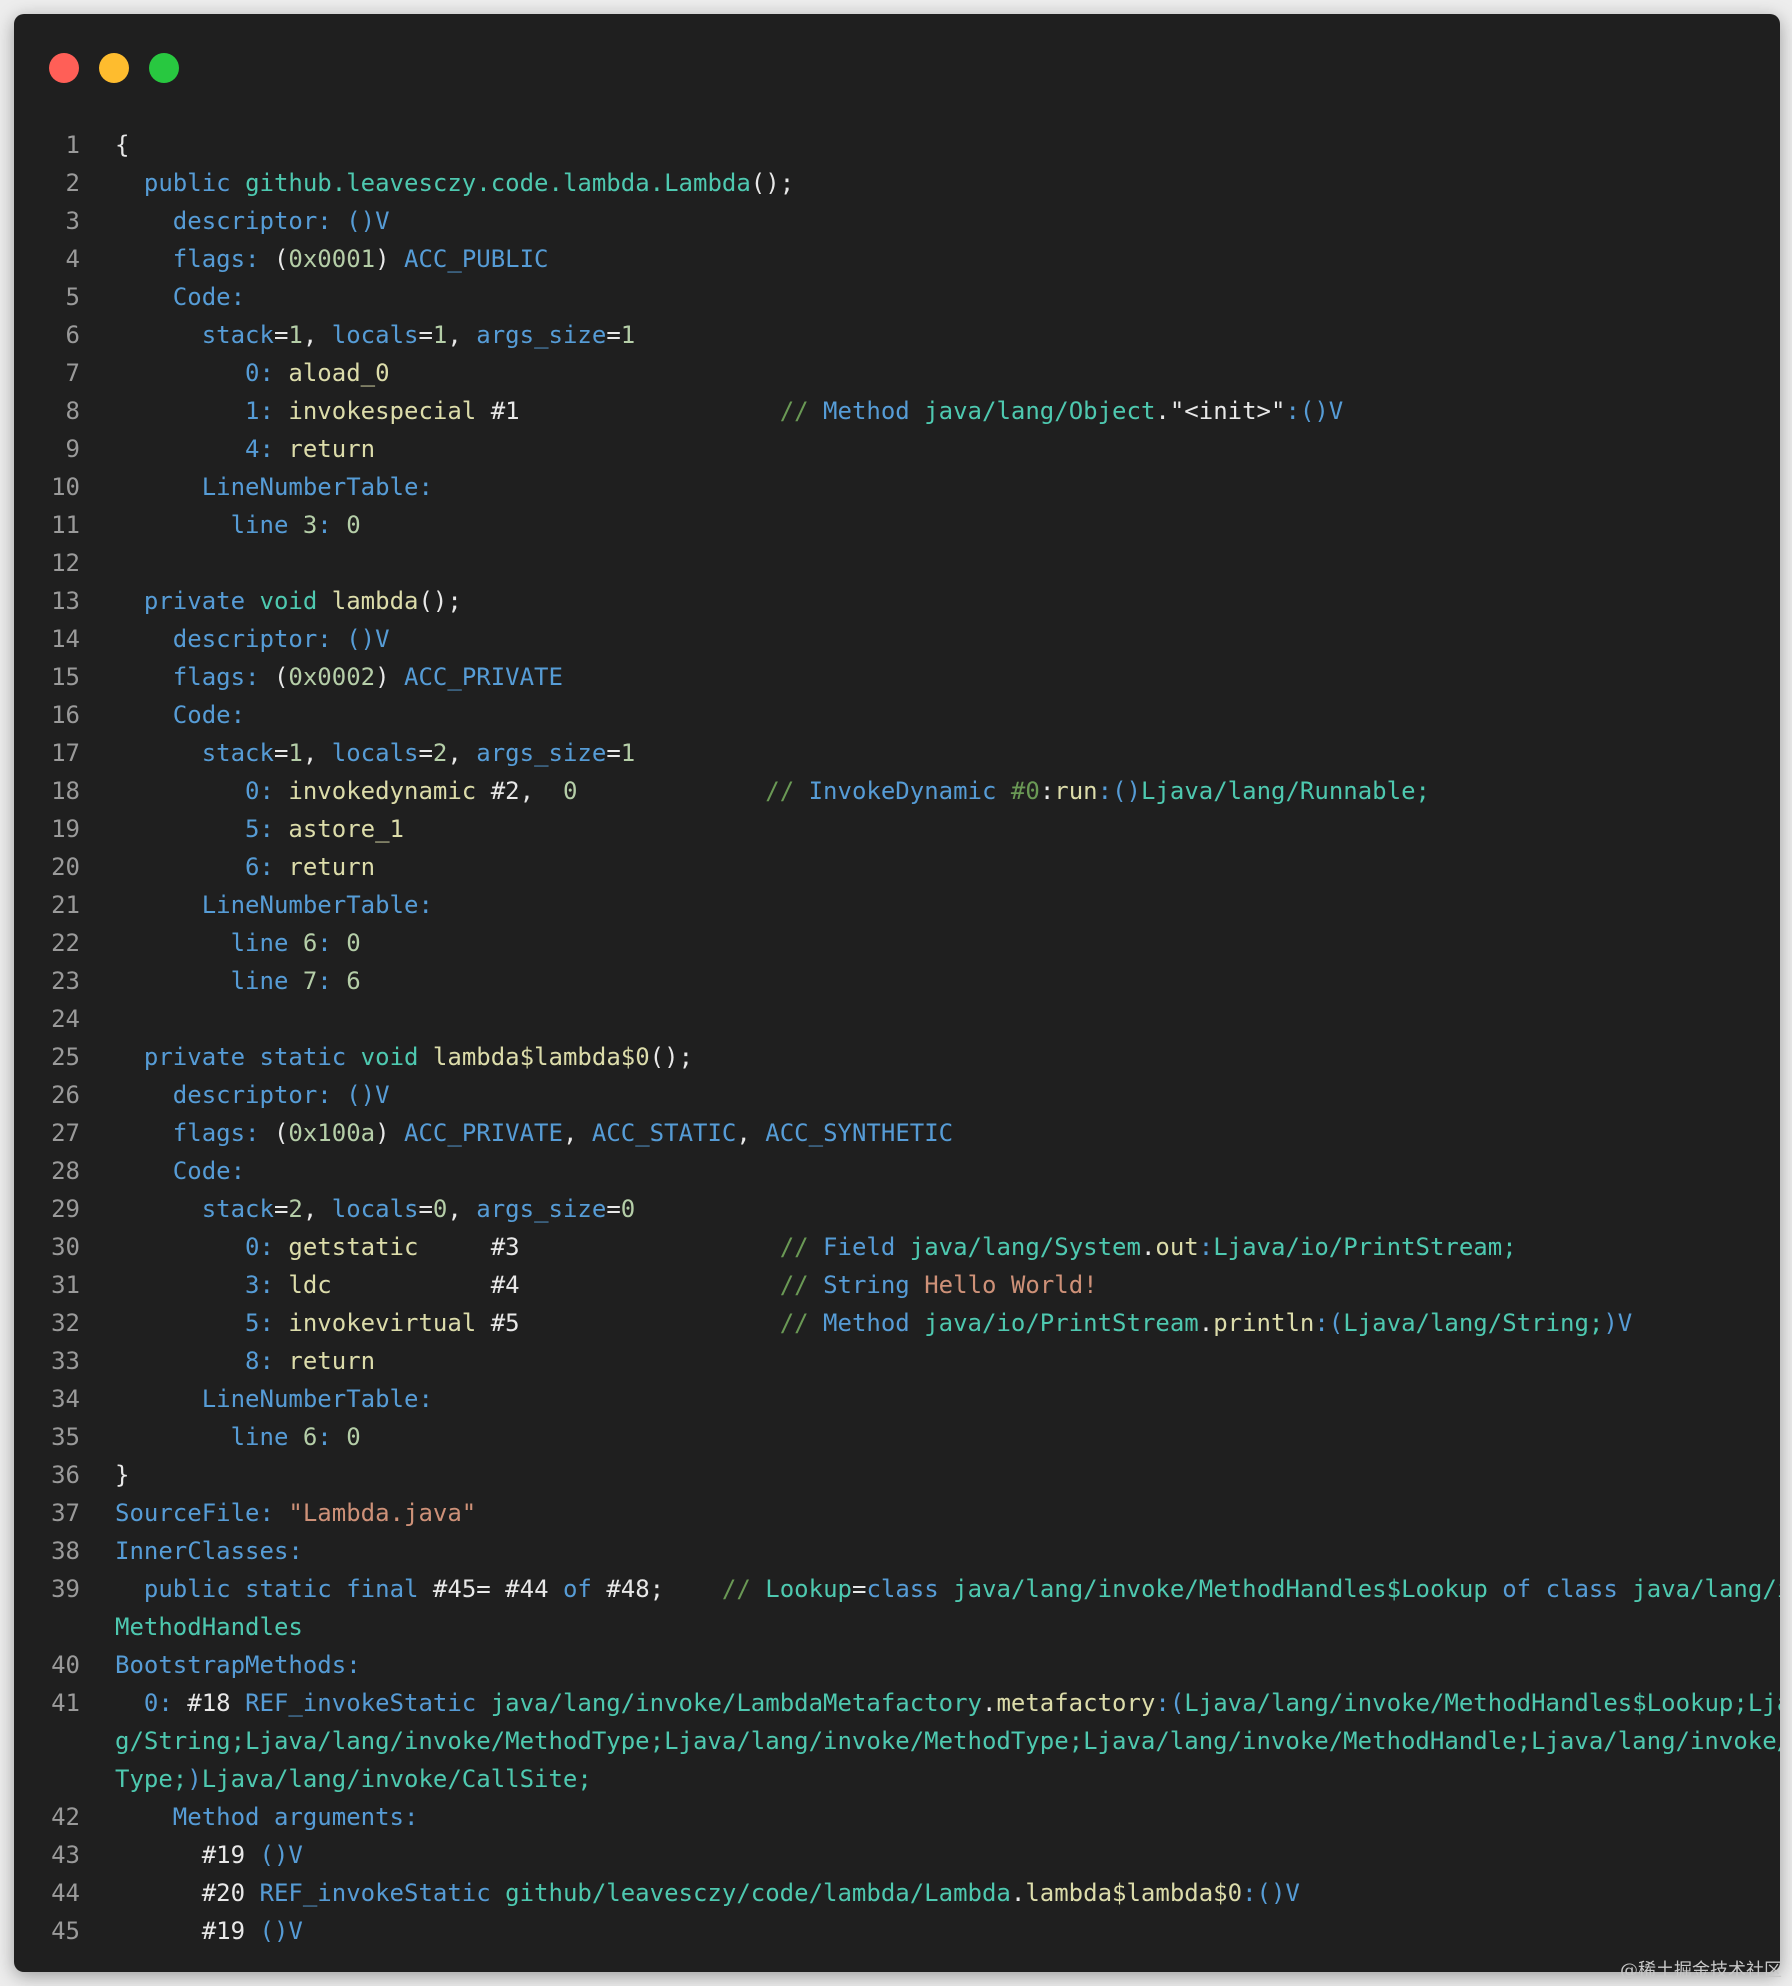 This screenshot has width=1792, height=1986. What do you see at coordinates (72, 145) in the screenshot?
I see `line-number: 1` at bounding box center [72, 145].